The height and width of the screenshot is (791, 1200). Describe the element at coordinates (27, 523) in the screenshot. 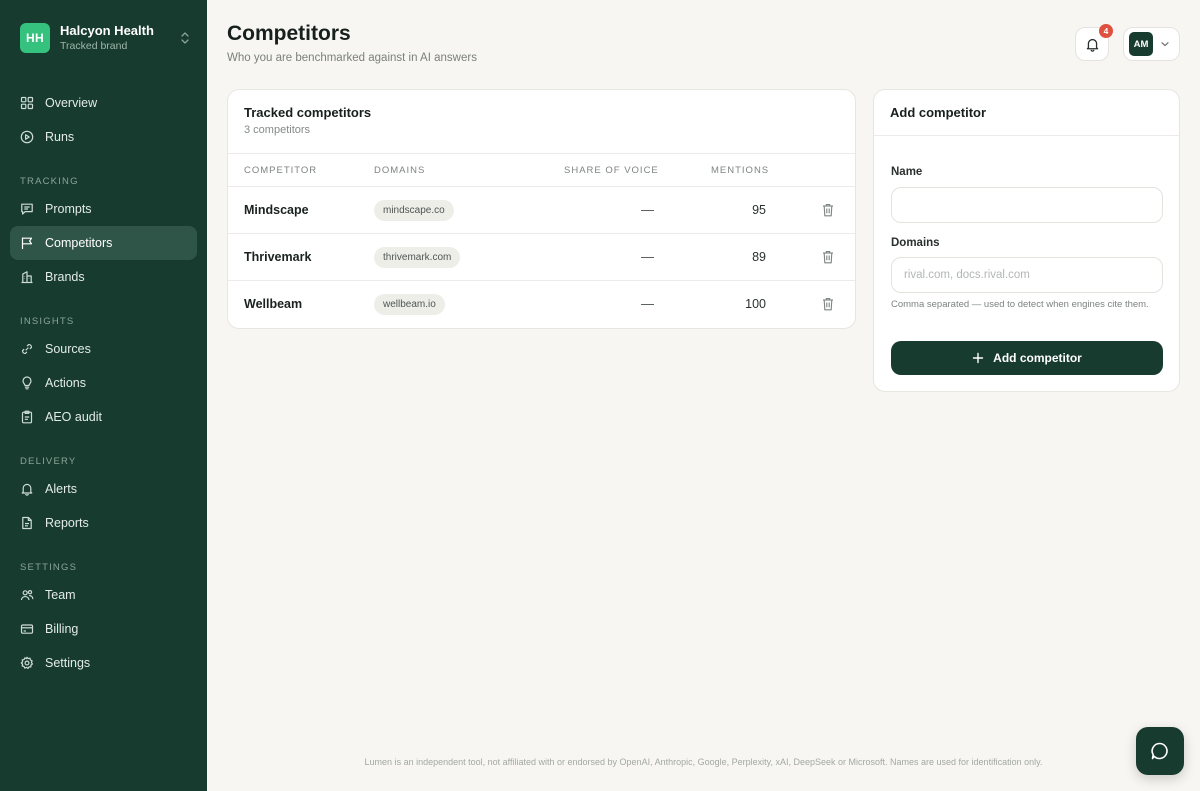

I see `document-icon` at that location.